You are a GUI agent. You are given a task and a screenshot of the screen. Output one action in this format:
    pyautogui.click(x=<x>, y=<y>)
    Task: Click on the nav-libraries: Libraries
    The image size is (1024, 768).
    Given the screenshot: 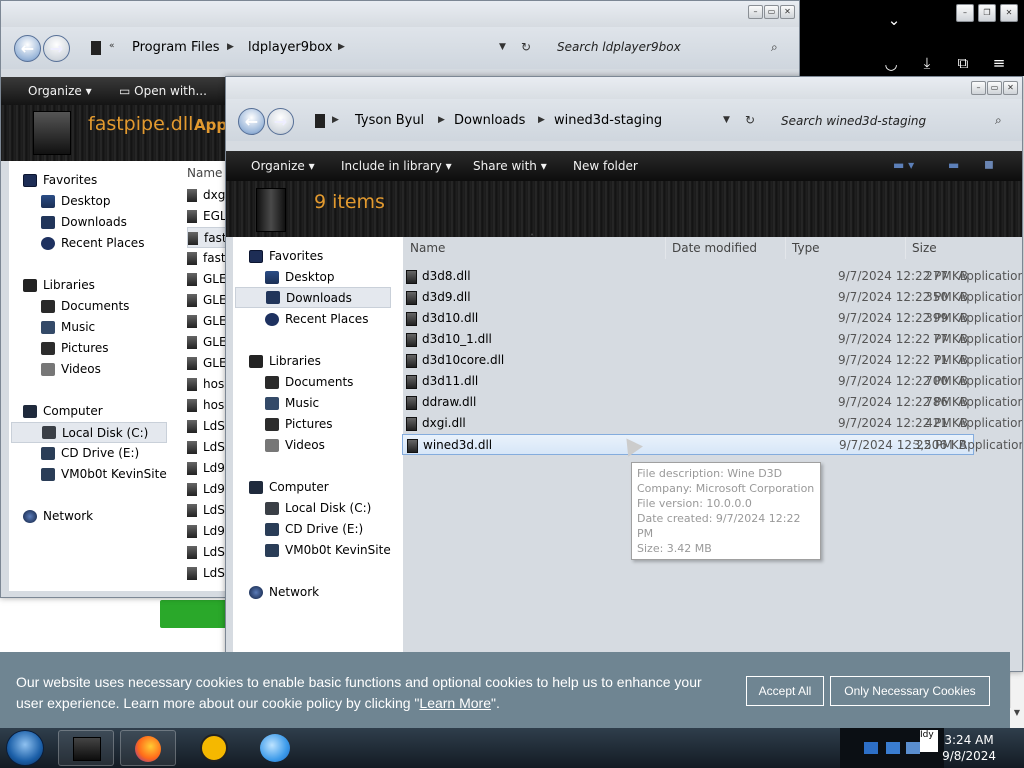 What is the action you would take?
    pyautogui.click(x=59, y=285)
    